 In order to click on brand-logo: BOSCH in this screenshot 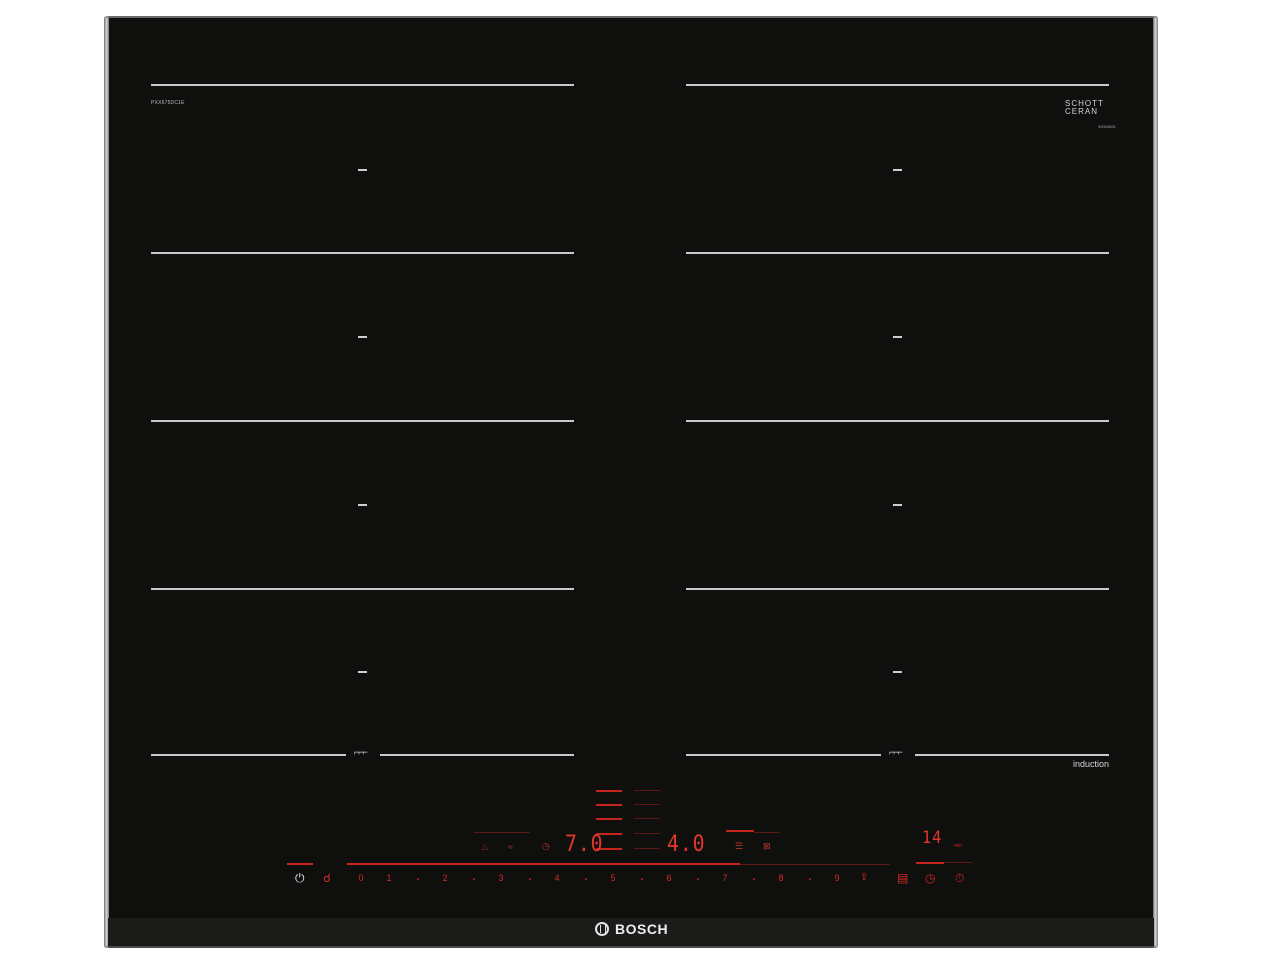, I will do `click(631, 929)`.